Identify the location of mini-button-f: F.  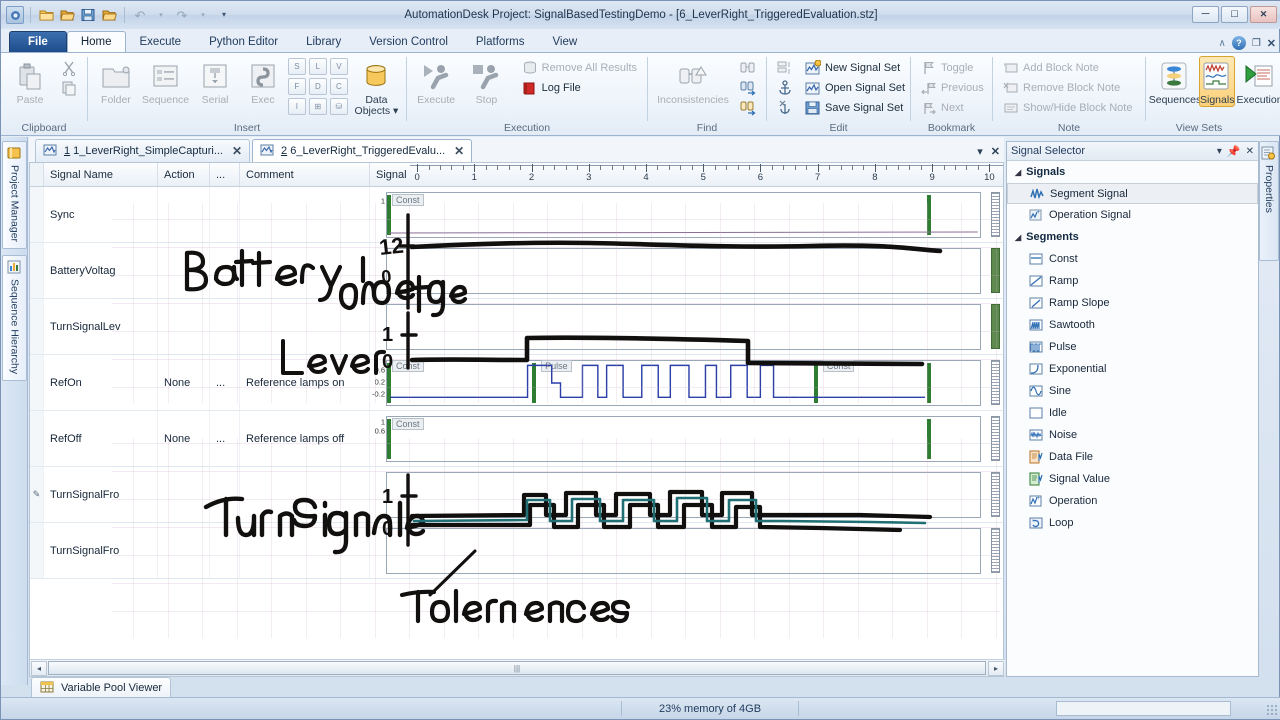
(296, 86).